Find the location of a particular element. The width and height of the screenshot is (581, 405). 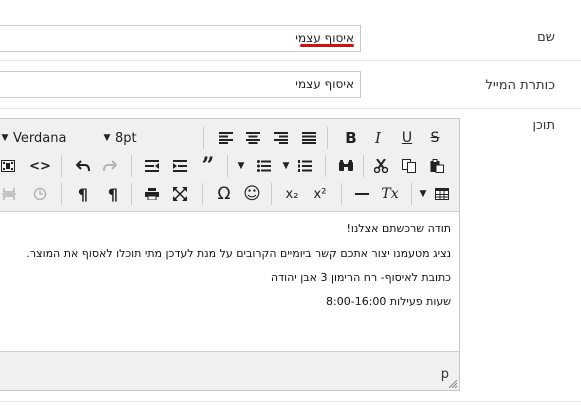

font-size-select: 8pt is located at coordinates (130, 138).